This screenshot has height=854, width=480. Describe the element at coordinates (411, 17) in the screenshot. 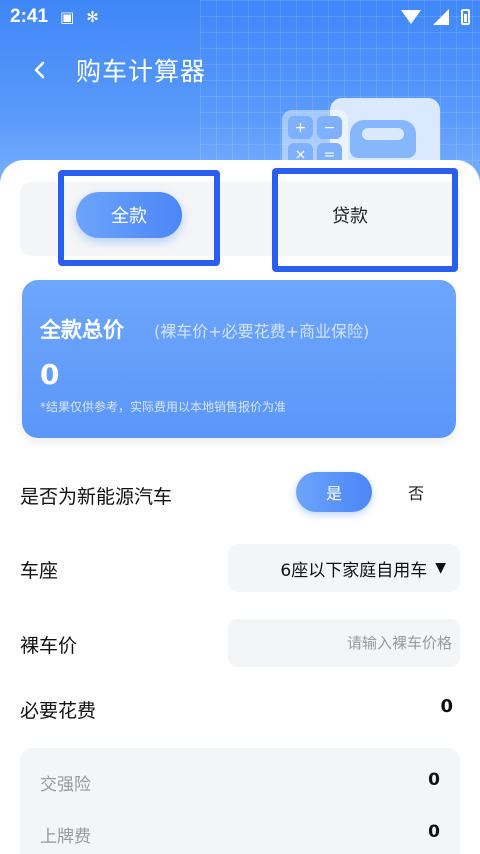

I see `wifi-icon` at that location.